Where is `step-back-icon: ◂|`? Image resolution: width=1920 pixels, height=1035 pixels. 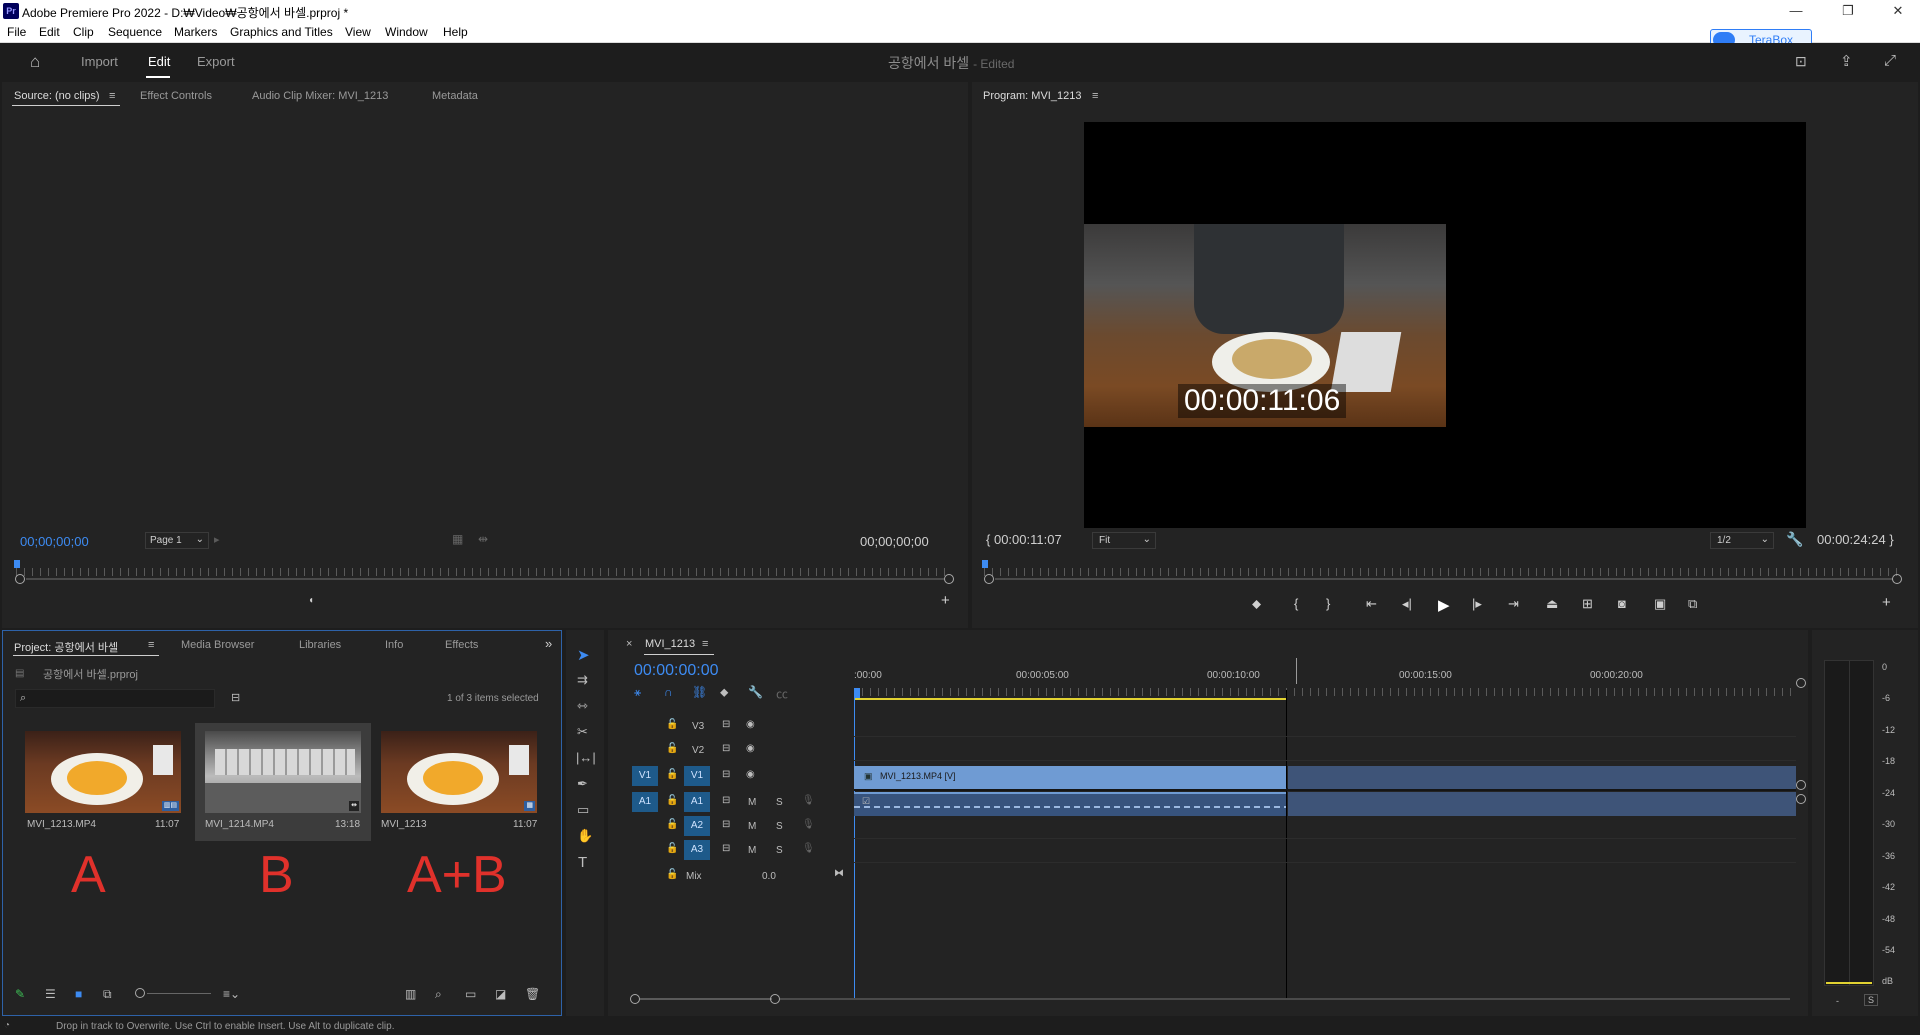 step-back-icon: ◂| is located at coordinates (1407, 604).